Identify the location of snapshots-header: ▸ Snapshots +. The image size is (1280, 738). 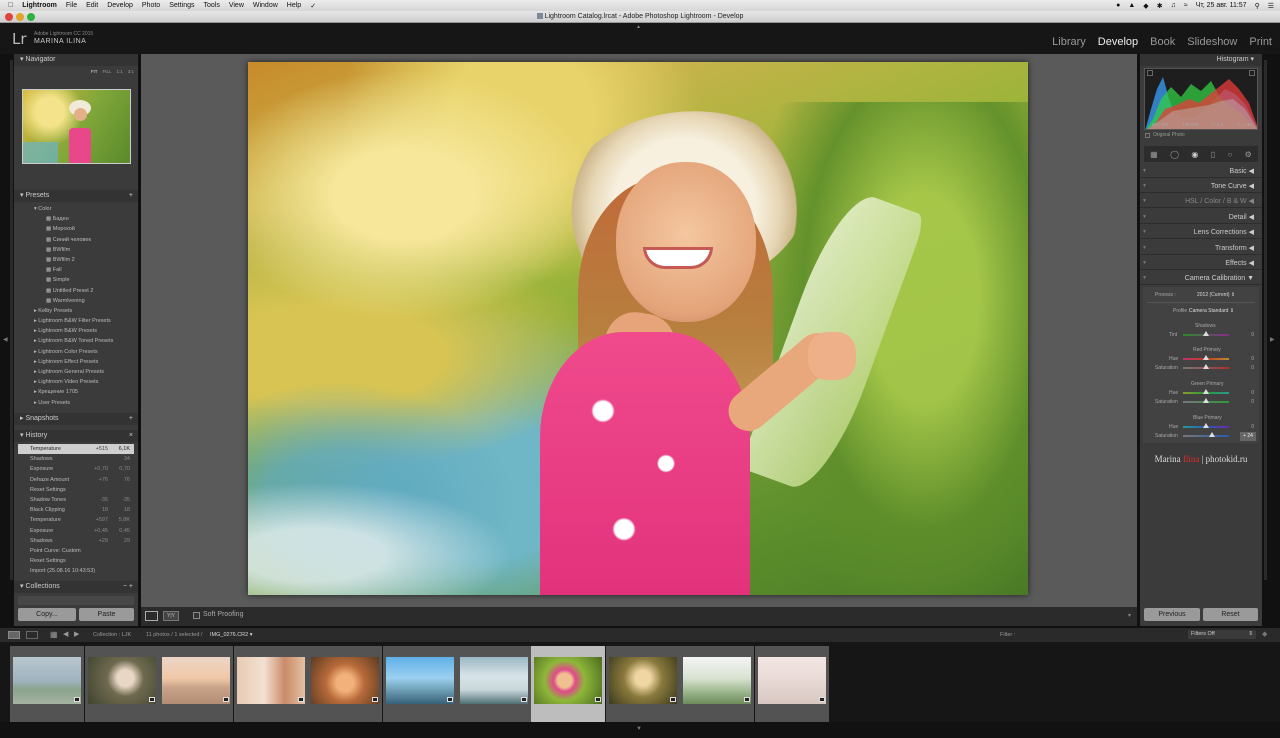
(76, 419).